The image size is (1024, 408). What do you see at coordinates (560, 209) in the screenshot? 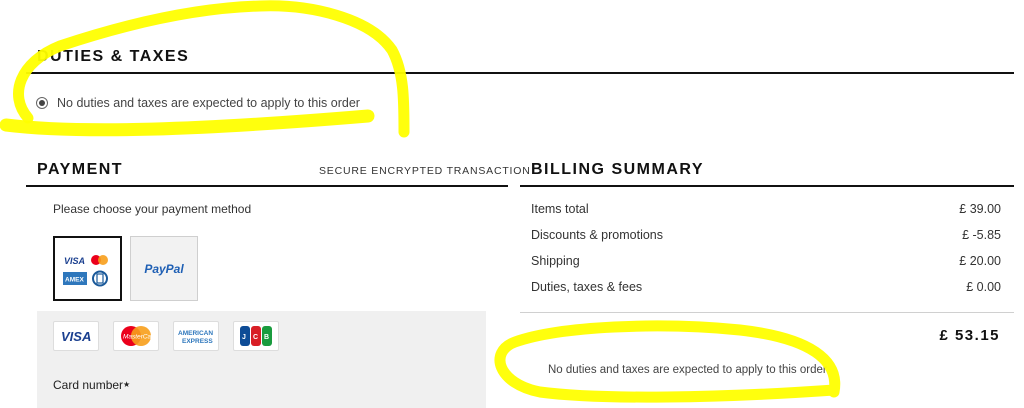
I see `summary-label: Items total` at bounding box center [560, 209].